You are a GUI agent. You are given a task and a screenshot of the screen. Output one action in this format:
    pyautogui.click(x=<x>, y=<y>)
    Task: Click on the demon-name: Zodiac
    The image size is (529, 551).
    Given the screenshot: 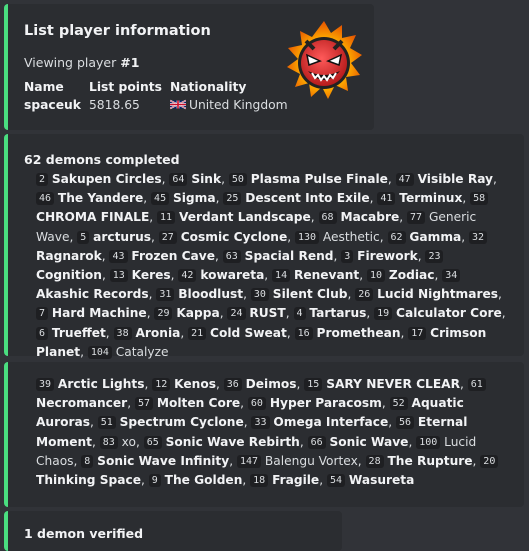 What is the action you would take?
    pyautogui.click(x=411, y=275)
    